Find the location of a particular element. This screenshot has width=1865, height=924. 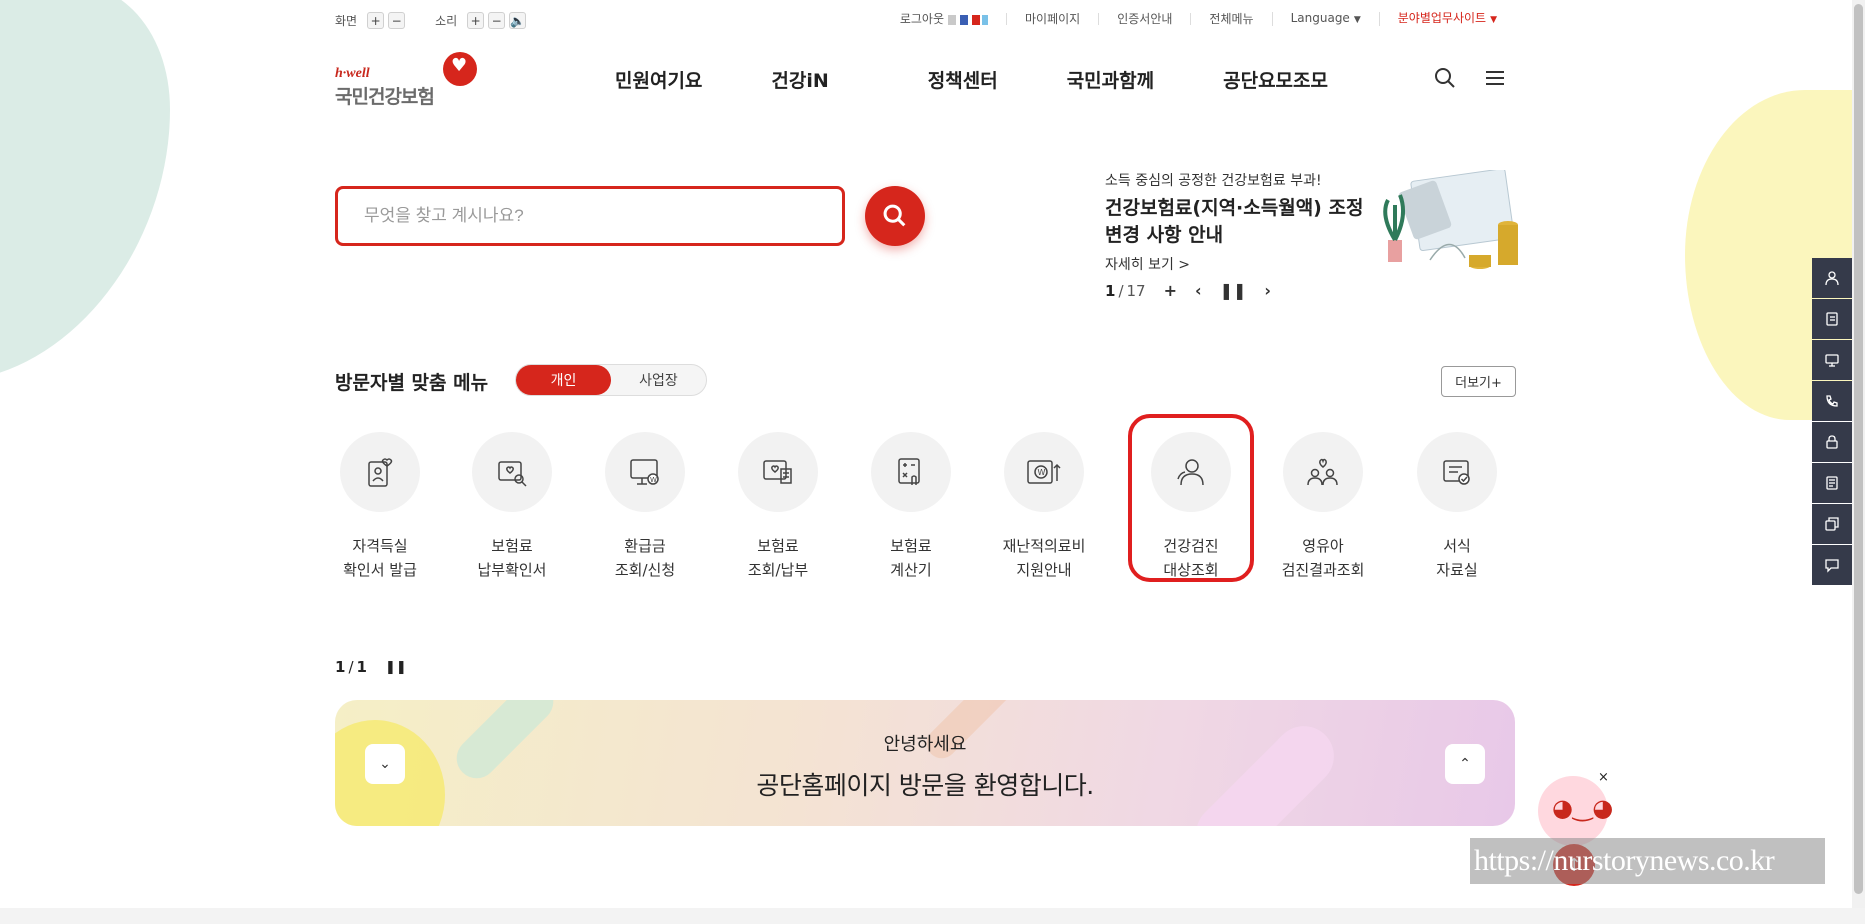

tab-business: 사업장 is located at coordinates (658, 380).